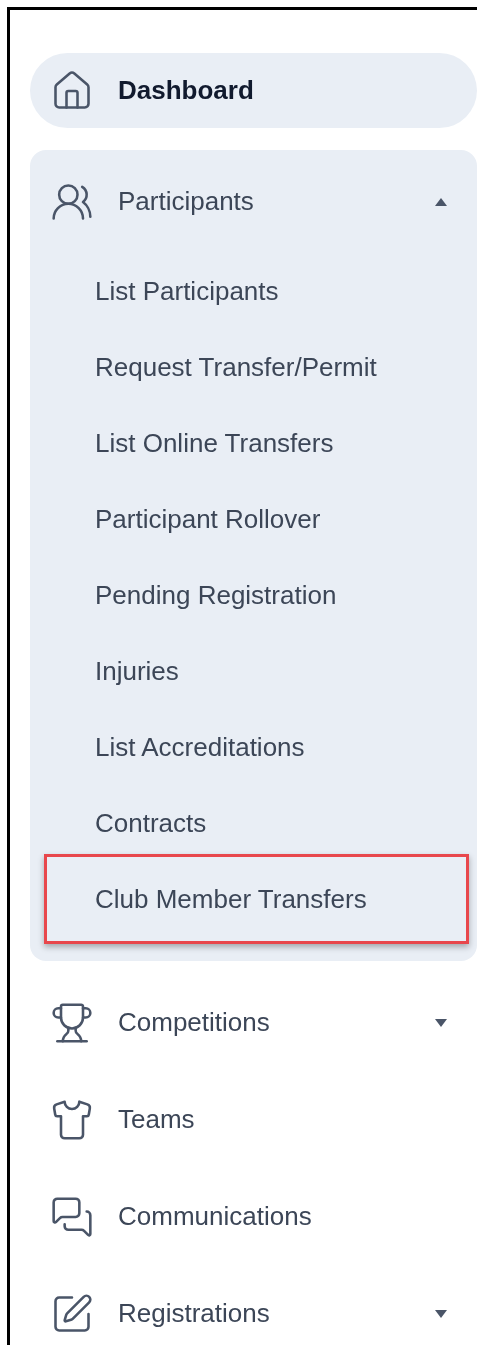 The height and width of the screenshot is (1348, 477). I want to click on nav-subitem: List Online Transfers, so click(256, 443).